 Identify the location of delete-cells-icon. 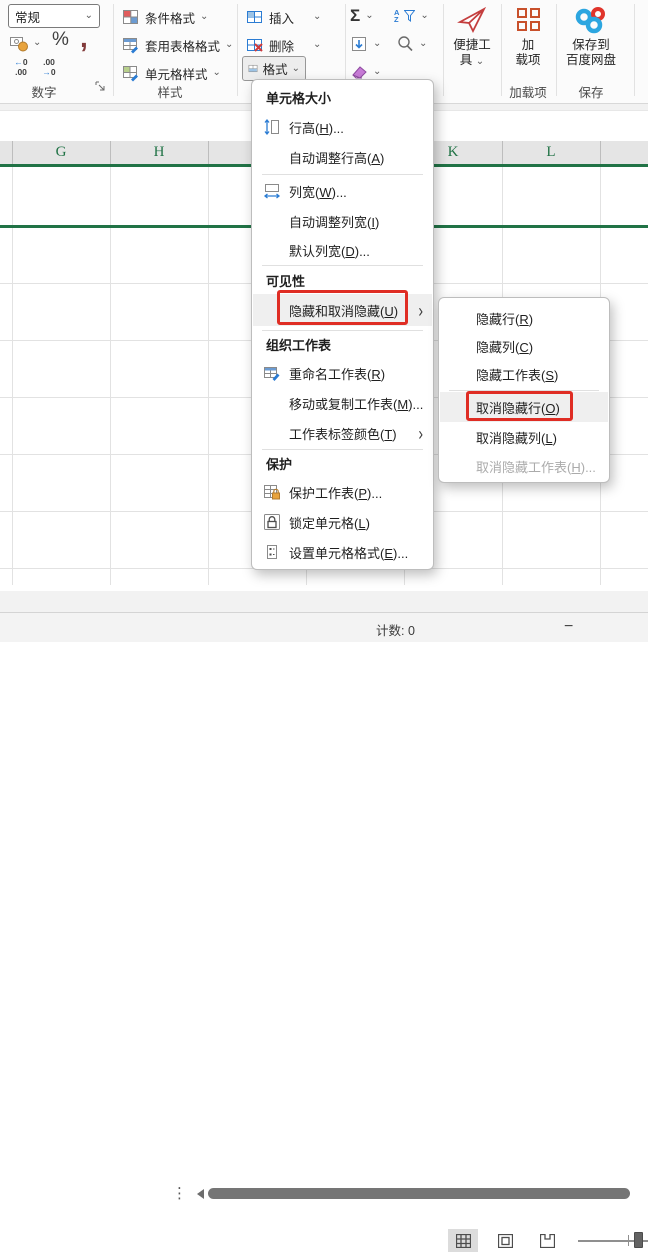
(255, 45).